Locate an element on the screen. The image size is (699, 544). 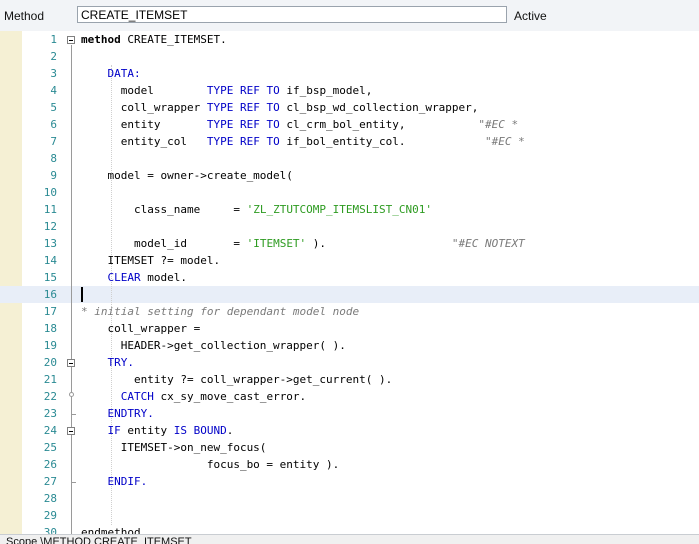
method-label: Method is located at coordinates (24, 16).